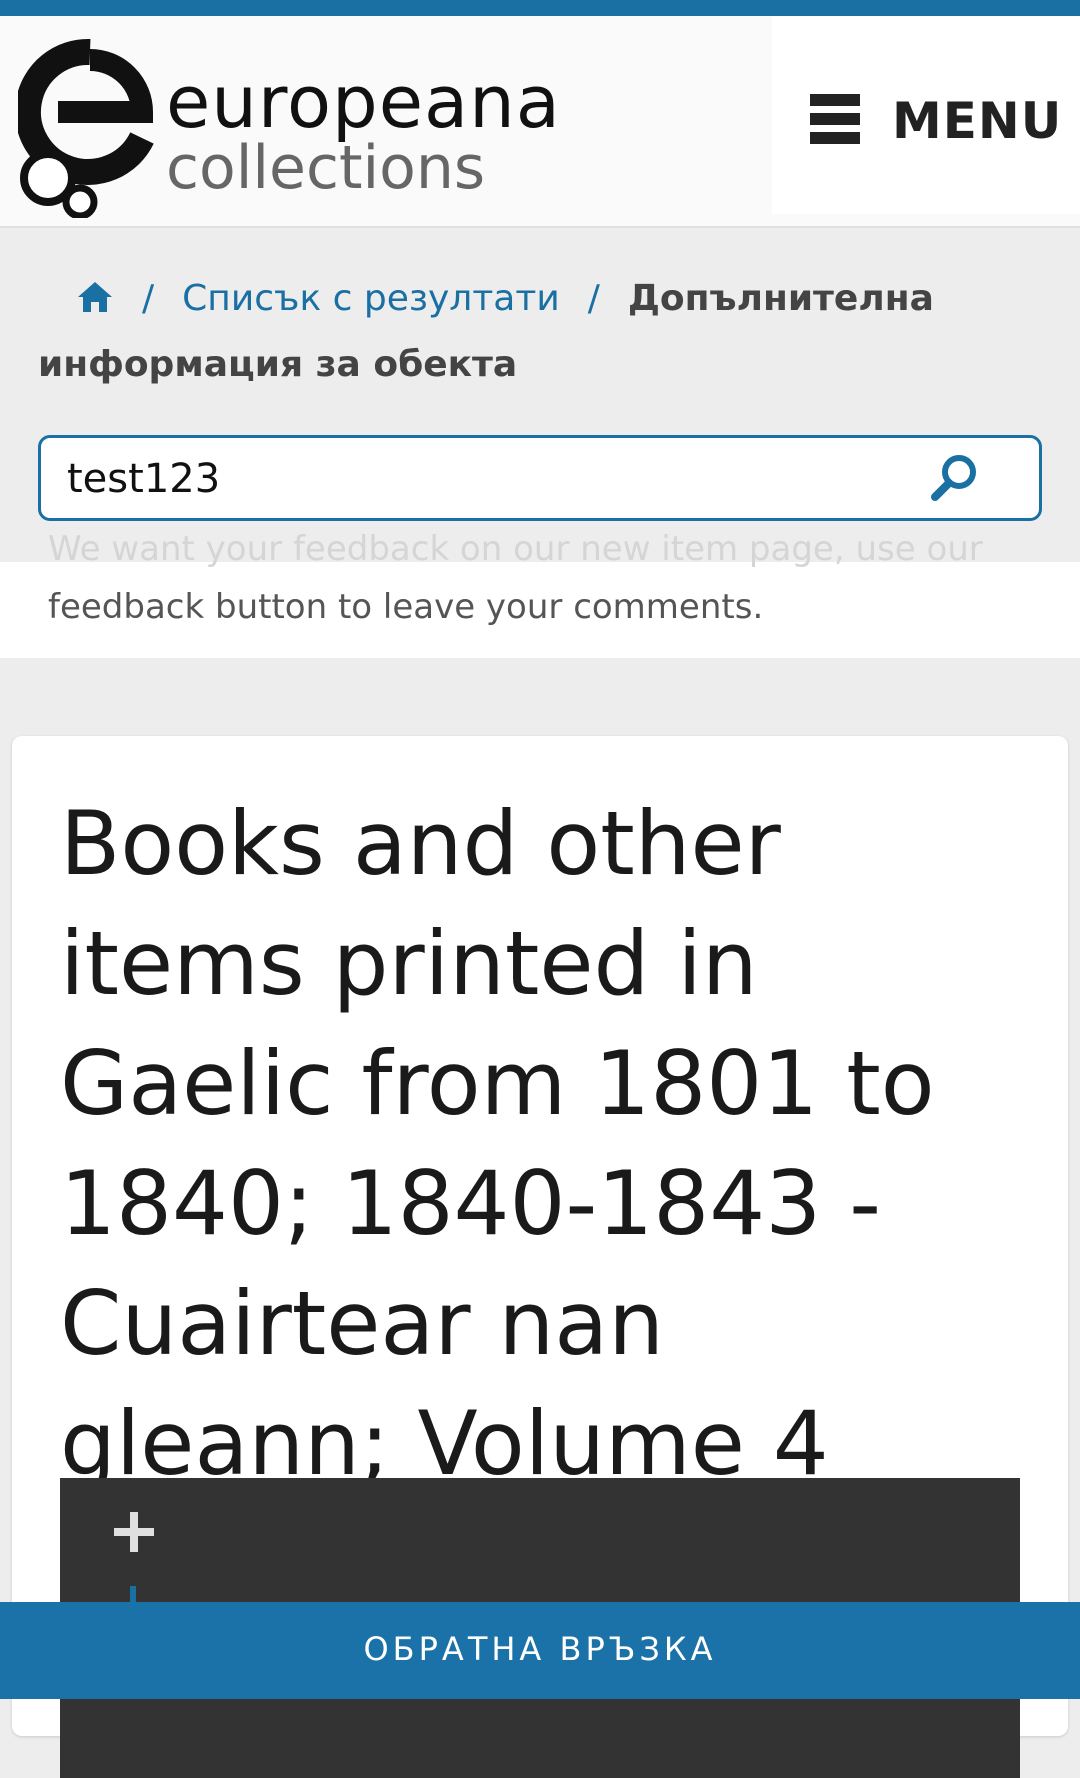  I want to click on menu-button: MENU, so click(926, 115).